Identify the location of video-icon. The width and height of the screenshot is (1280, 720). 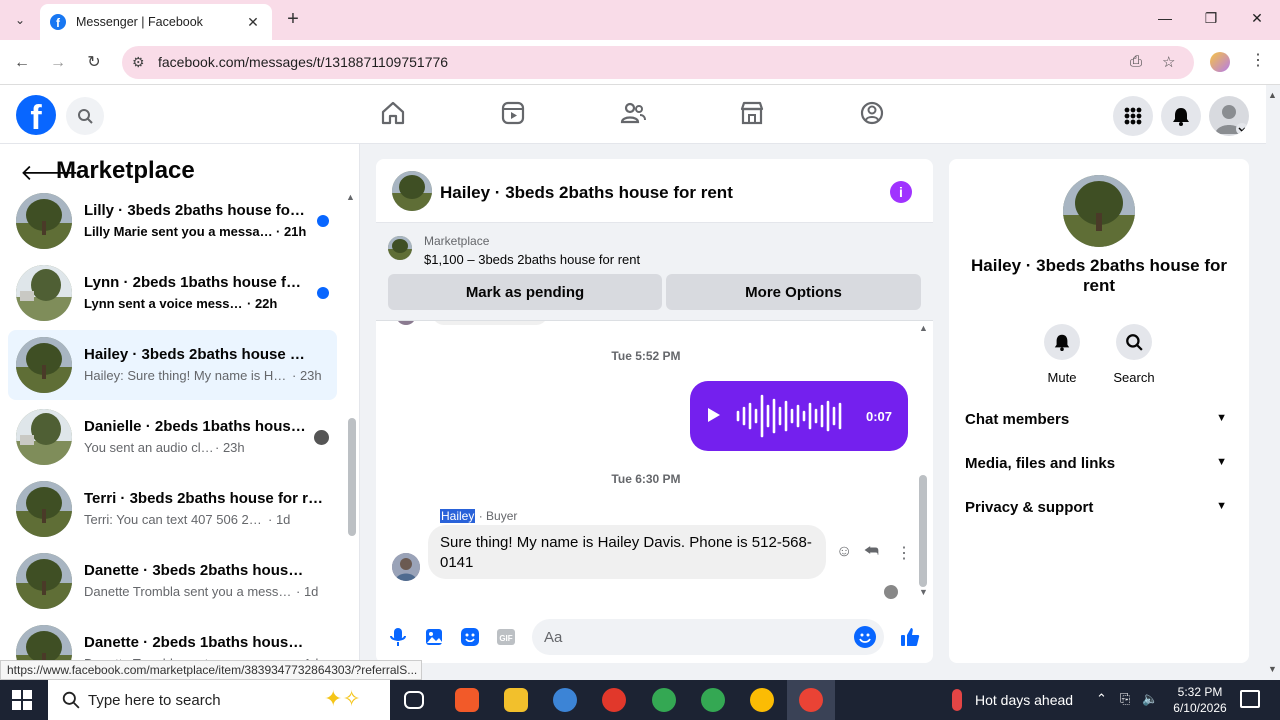
(513, 113).